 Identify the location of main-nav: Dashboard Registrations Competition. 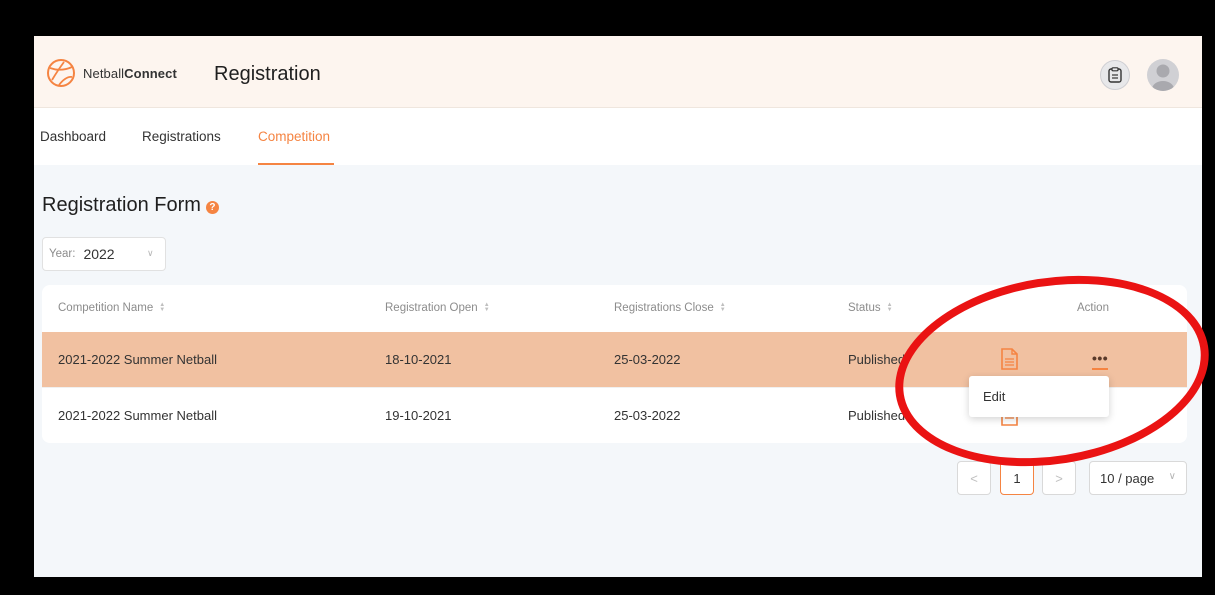
(618, 136).